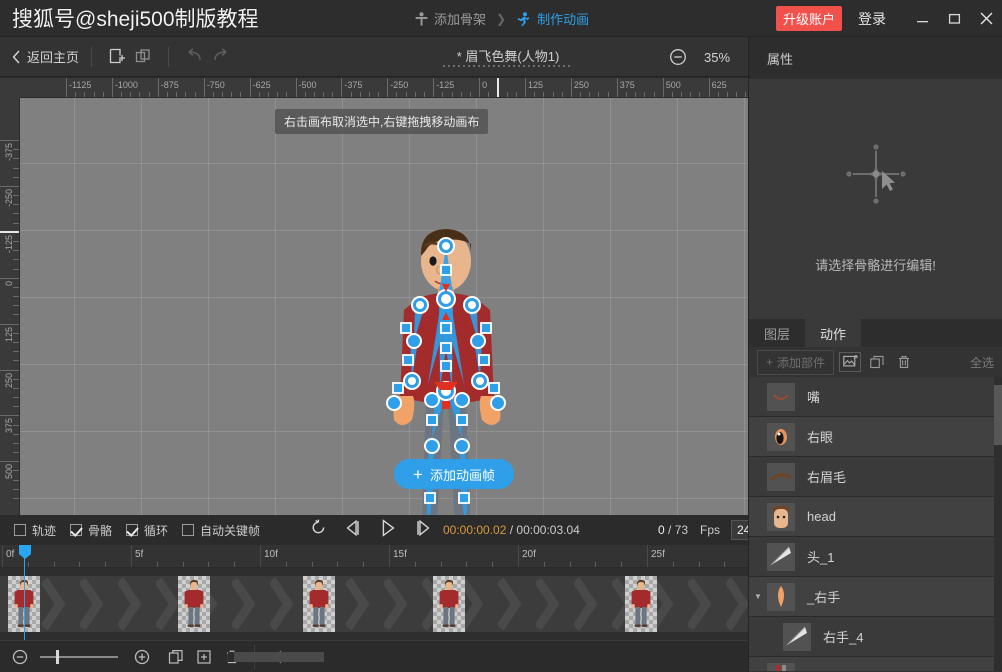  I want to click on chevron-right-icon: ❯, so click(501, 18).